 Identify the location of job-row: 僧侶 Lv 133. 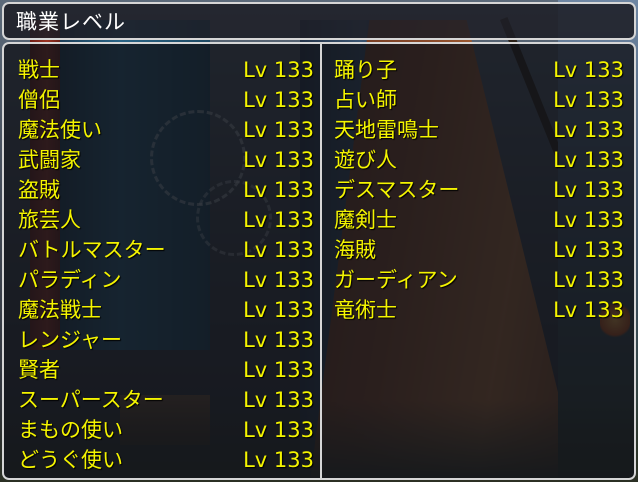
(166, 100).